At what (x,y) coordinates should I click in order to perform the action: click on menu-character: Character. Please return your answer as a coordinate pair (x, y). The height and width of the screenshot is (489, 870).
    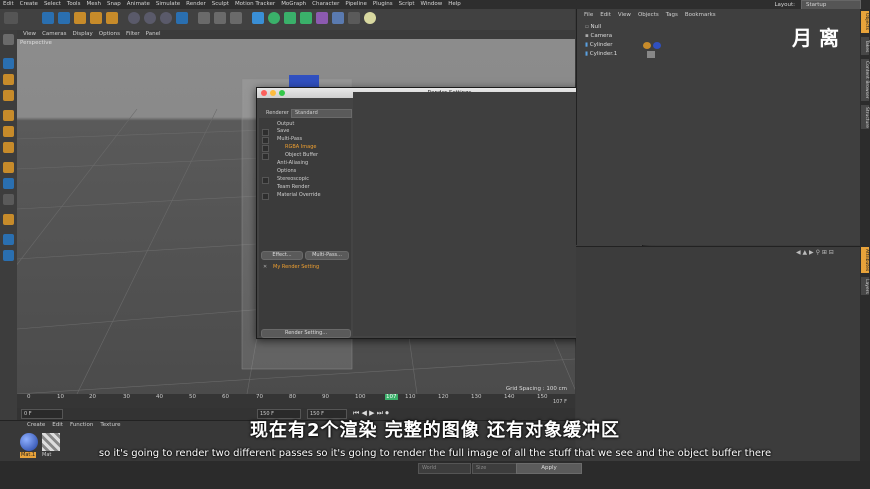
    Looking at the image, I should click on (325, 4).